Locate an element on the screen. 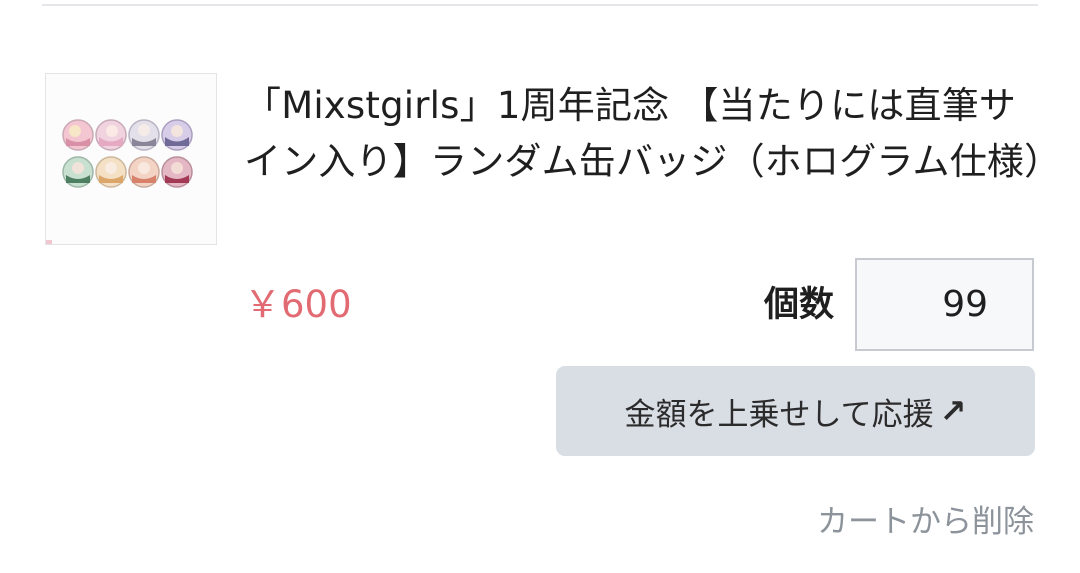  badge-collection-image is located at coordinates (131, 159).